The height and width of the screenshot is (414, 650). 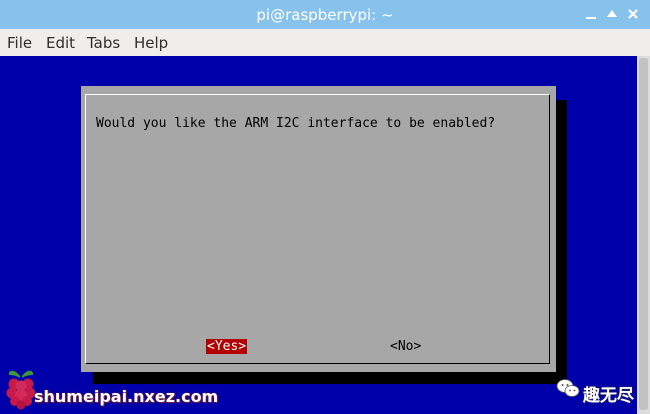 What do you see at coordinates (608, 396) in the screenshot?
I see `watermark-brand: 趣无尽` at bounding box center [608, 396].